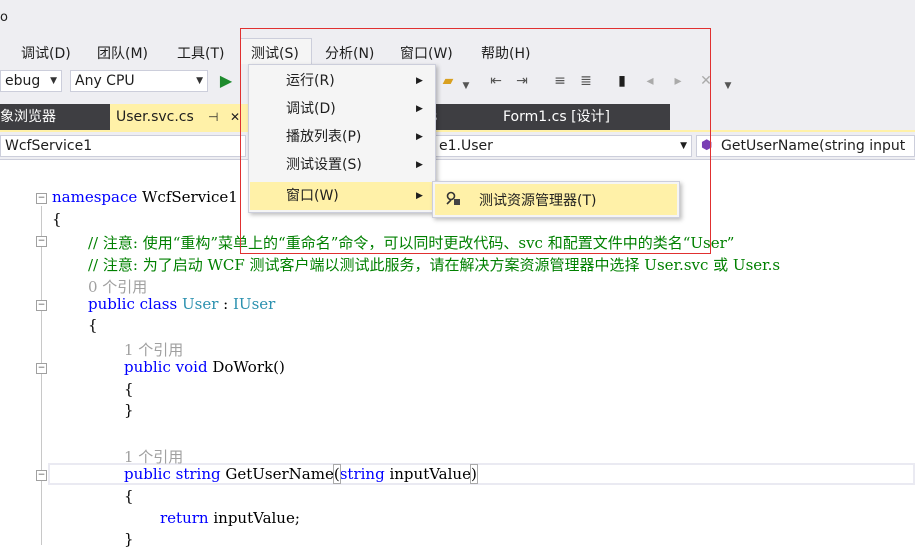  What do you see at coordinates (226, 304) in the screenshot?
I see `colon: :` at bounding box center [226, 304].